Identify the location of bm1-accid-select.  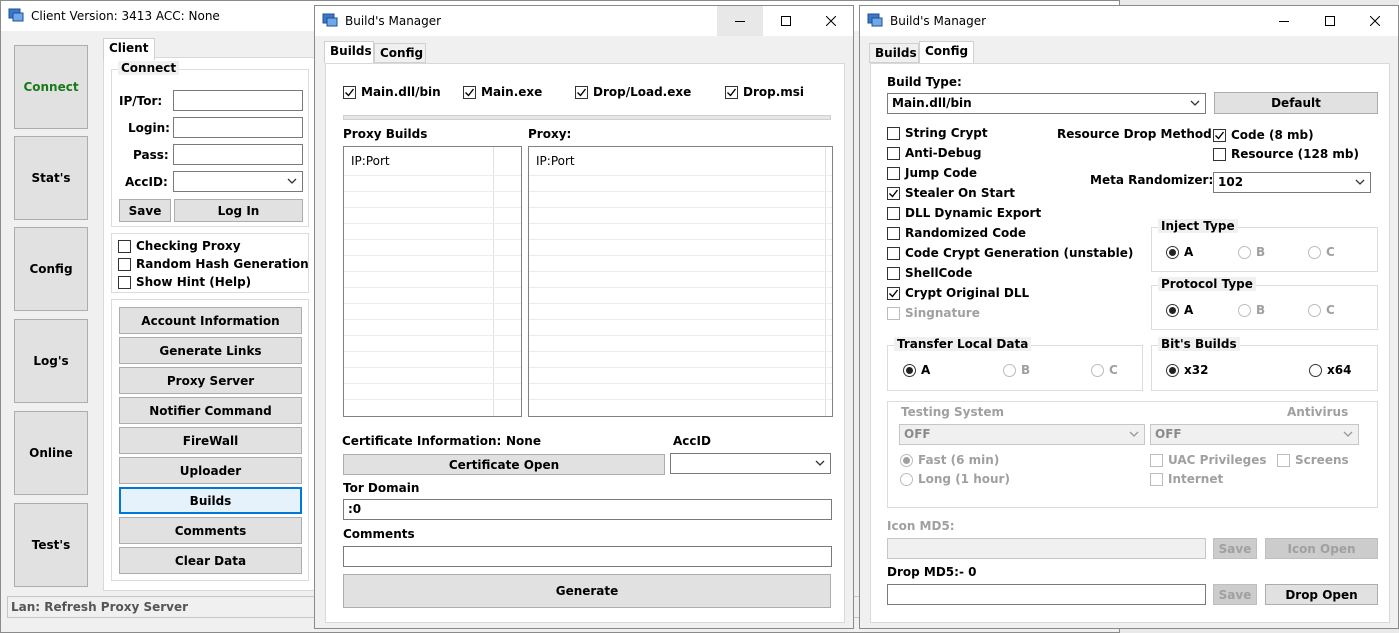
(750, 463).